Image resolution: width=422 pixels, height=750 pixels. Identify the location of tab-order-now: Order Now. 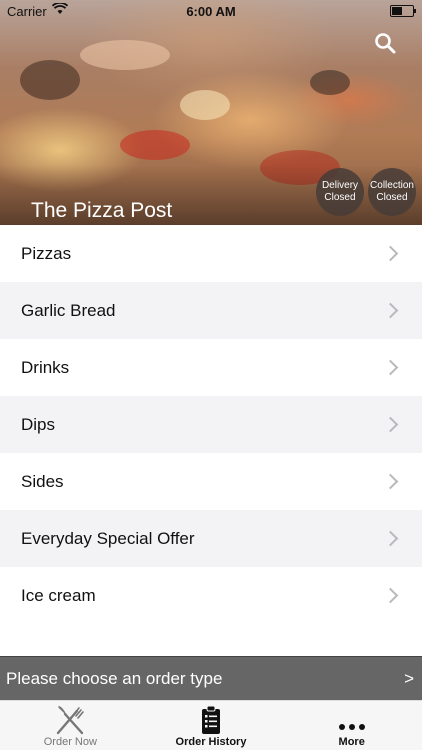
(70, 725).